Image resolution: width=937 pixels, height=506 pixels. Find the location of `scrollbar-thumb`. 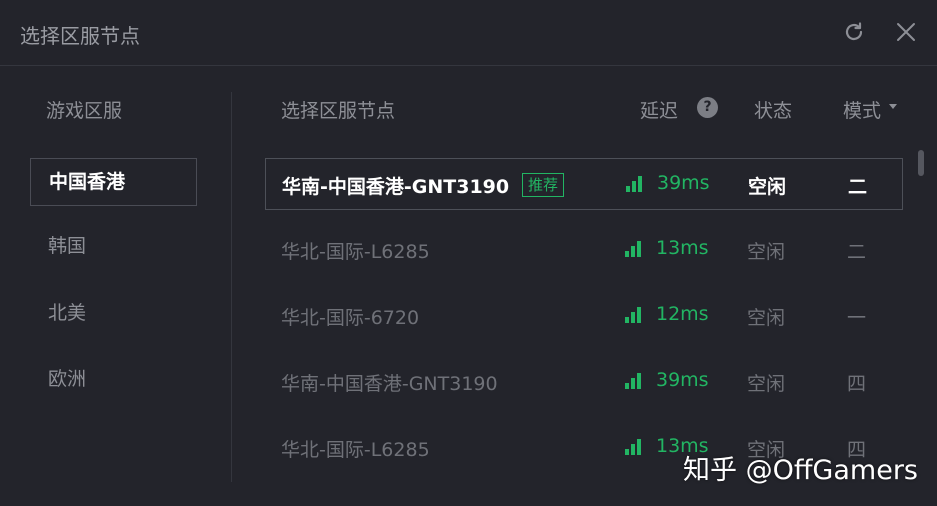

scrollbar-thumb is located at coordinates (921, 163).